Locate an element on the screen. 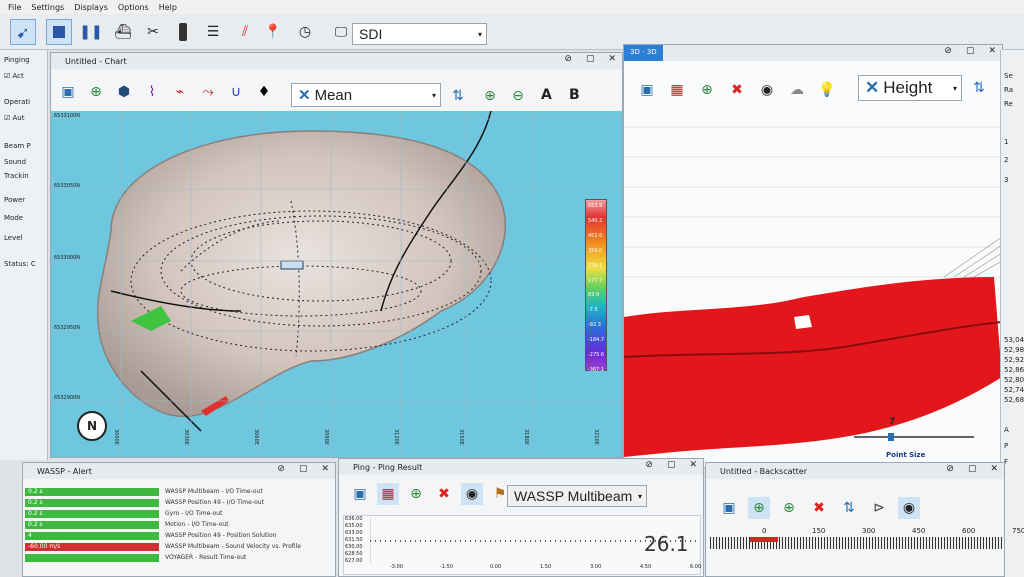  alert-row: 0.2 s Motion - I/O Time-out is located at coordinates (127, 524).